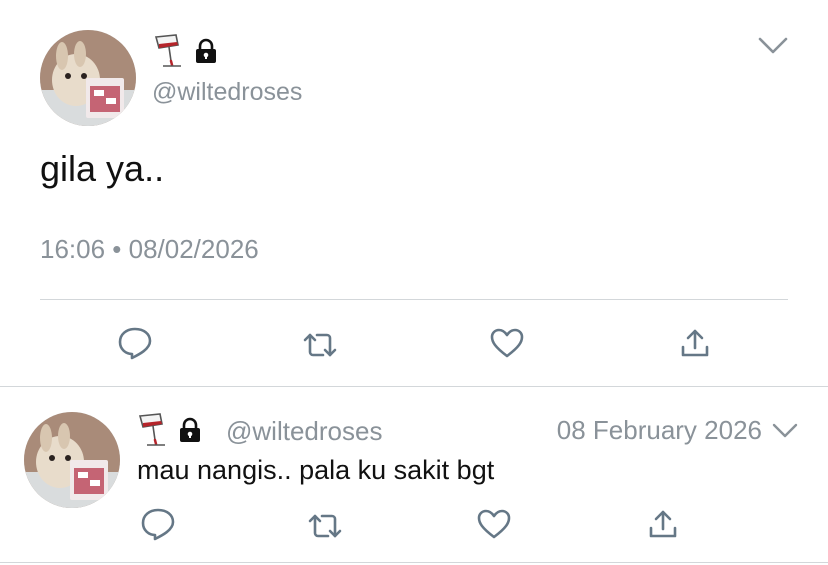 Image resolution: width=828 pixels, height=565 pixels. What do you see at coordinates (102, 168) in the screenshot?
I see `tweet-text: gila ya..` at bounding box center [102, 168].